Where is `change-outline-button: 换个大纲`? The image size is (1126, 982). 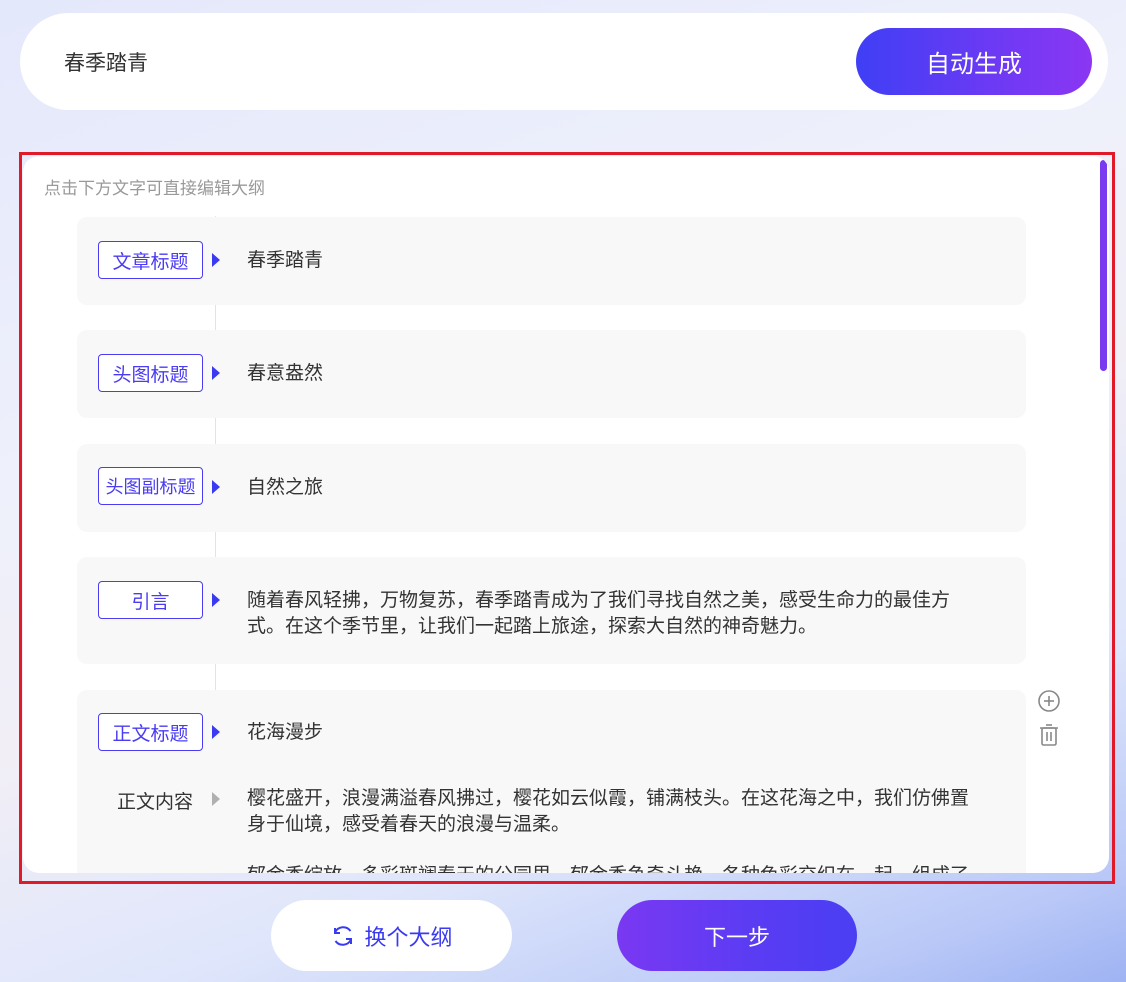
change-outline-button: 换个大纲 is located at coordinates (391, 935).